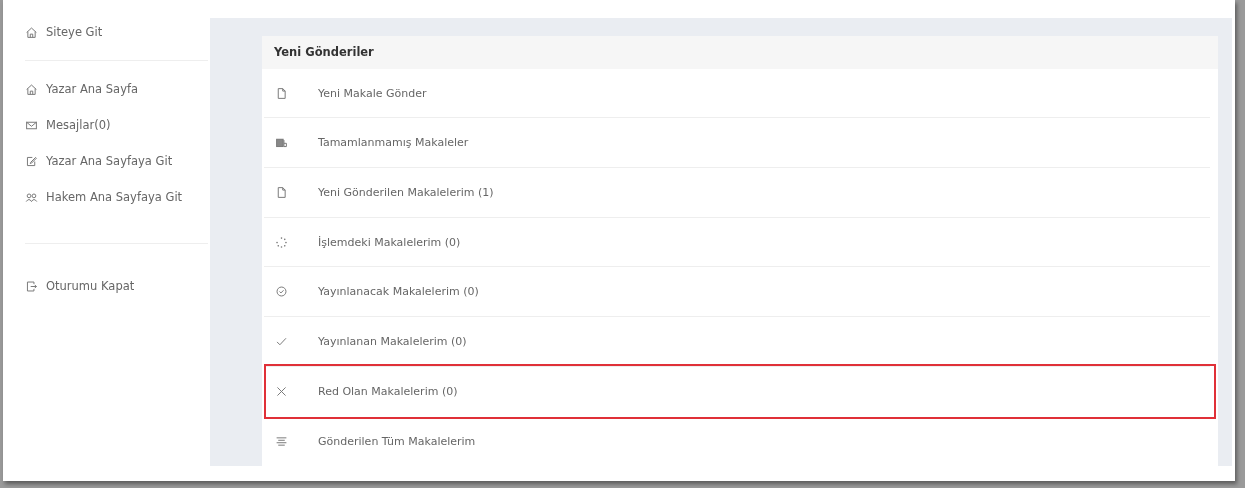 This screenshot has height=488, width=1245. Describe the element at coordinates (281, 143) in the screenshot. I see `book-icon` at that location.